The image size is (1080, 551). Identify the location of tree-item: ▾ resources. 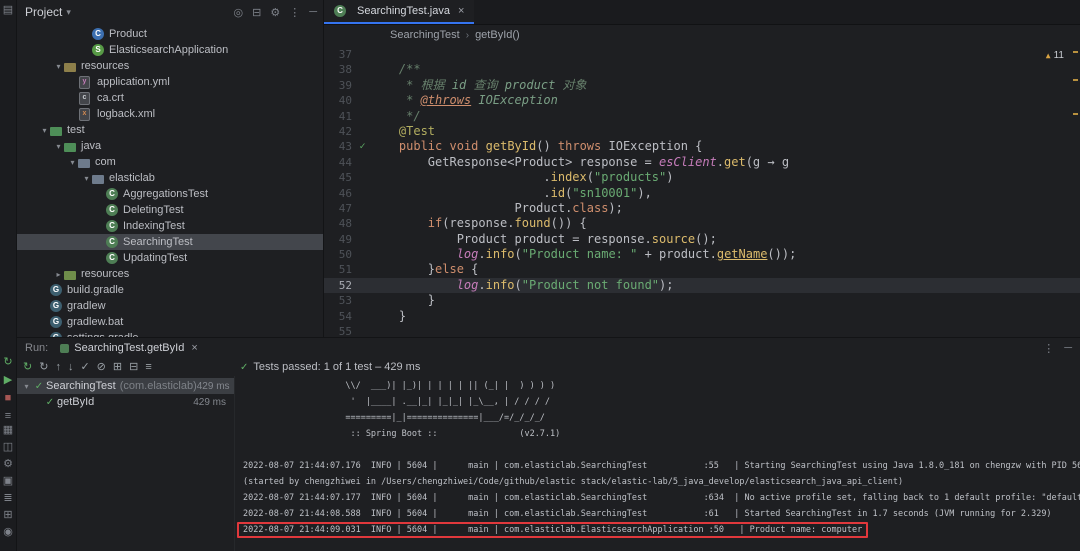
(170, 66).